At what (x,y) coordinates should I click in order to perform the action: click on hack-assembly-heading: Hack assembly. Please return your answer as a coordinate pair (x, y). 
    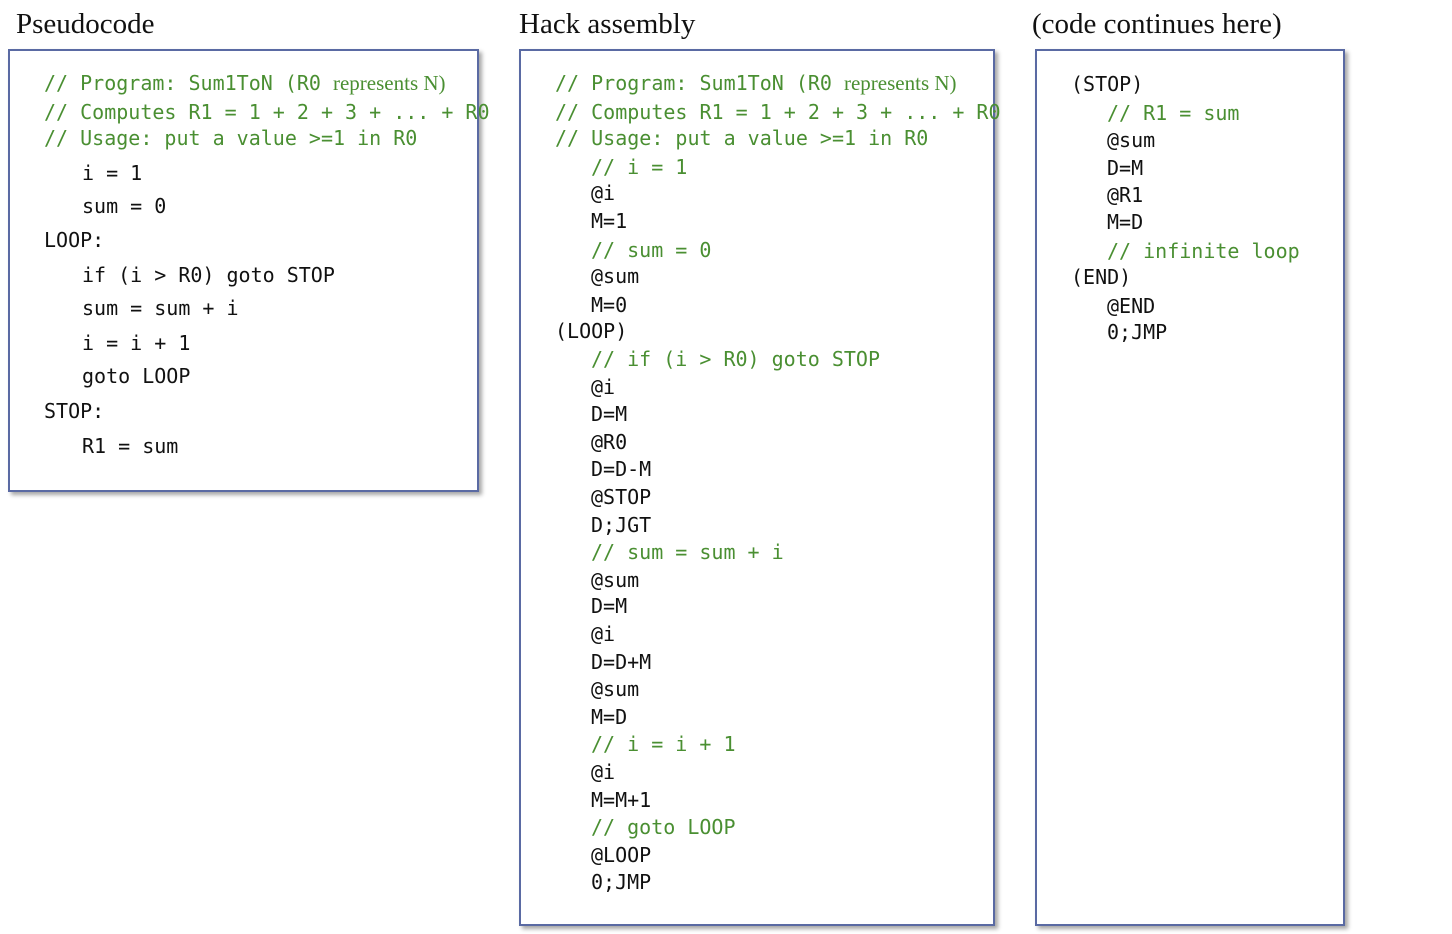
    Looking at the image, I should click on (607, 24).